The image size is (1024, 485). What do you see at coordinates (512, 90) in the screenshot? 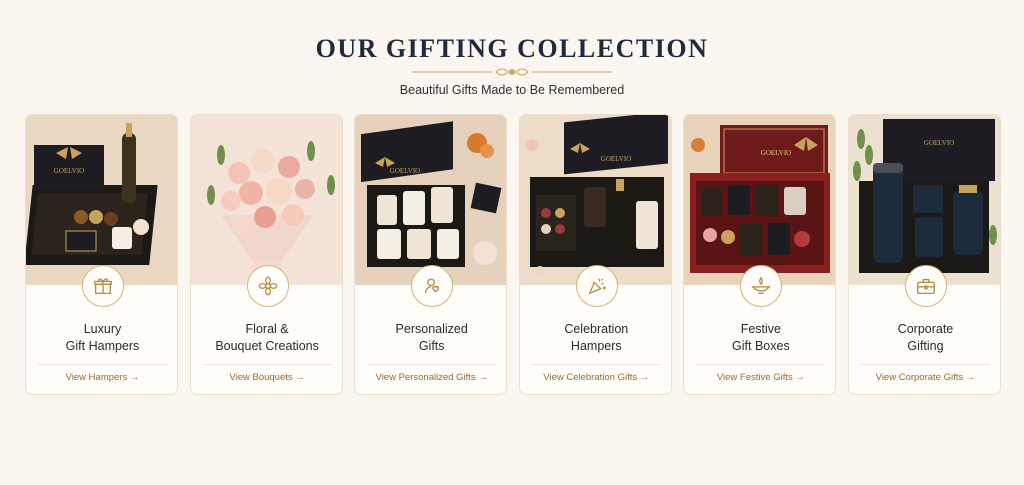
I see `section-subtitle: Beautiful Gifts Made to Be Remembered` at bounding box center [512, 90].